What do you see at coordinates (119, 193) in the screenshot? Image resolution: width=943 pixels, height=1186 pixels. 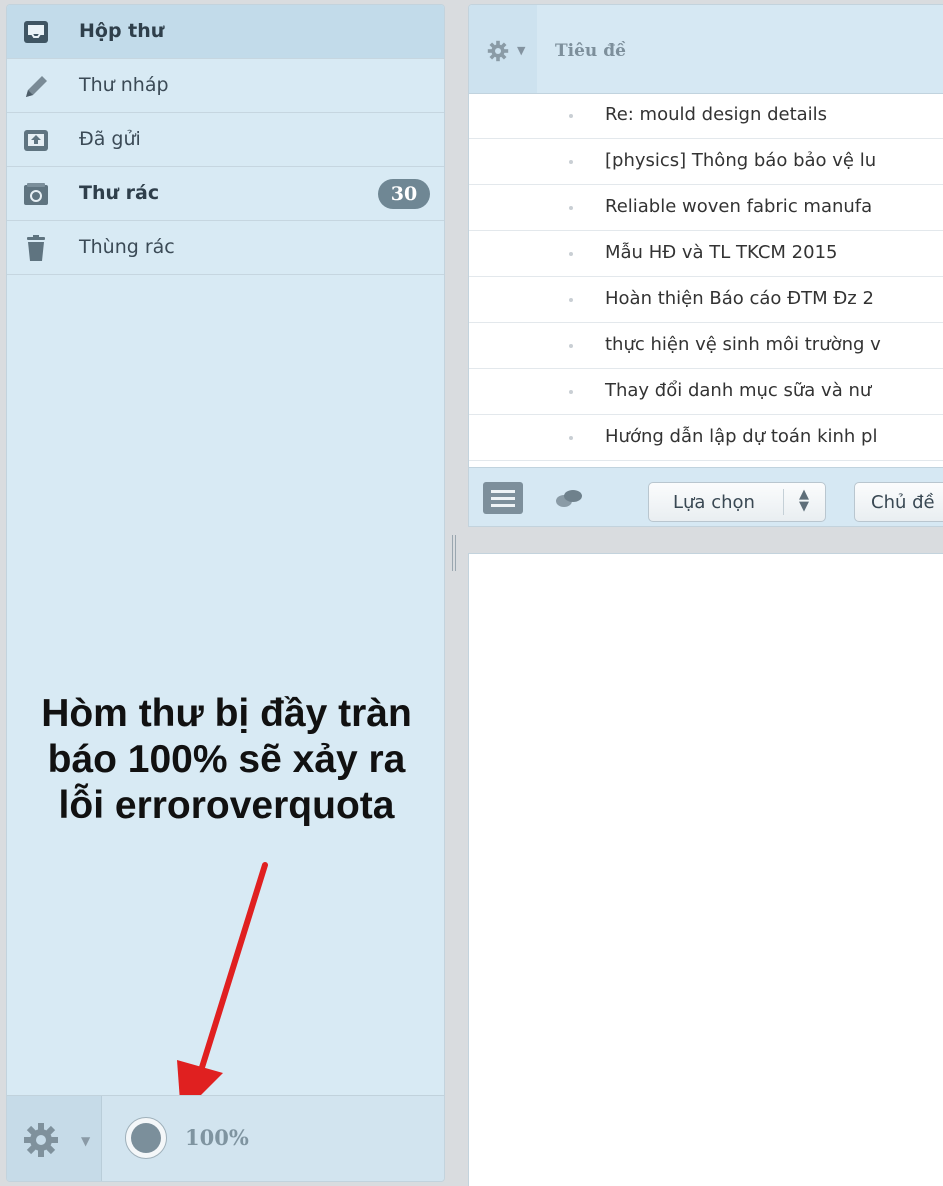 I see `folder-label: Thư rác` at bounding box center [119, 193].